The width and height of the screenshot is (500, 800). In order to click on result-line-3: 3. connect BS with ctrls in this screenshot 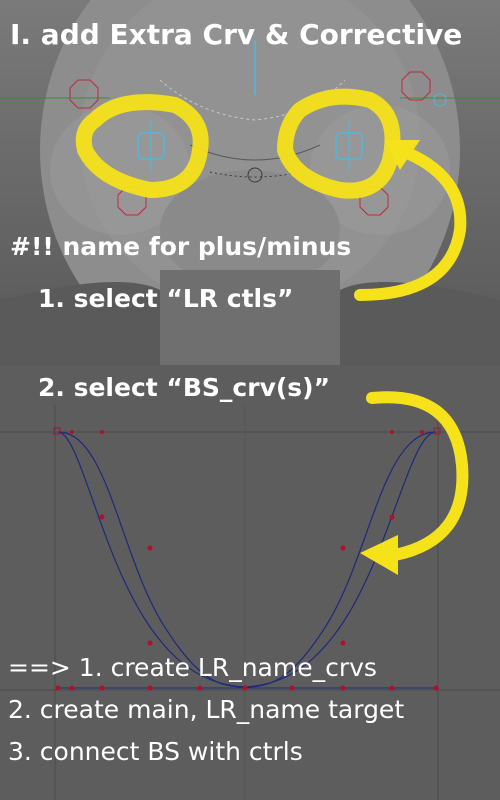, I will do `click(155, 751)`.